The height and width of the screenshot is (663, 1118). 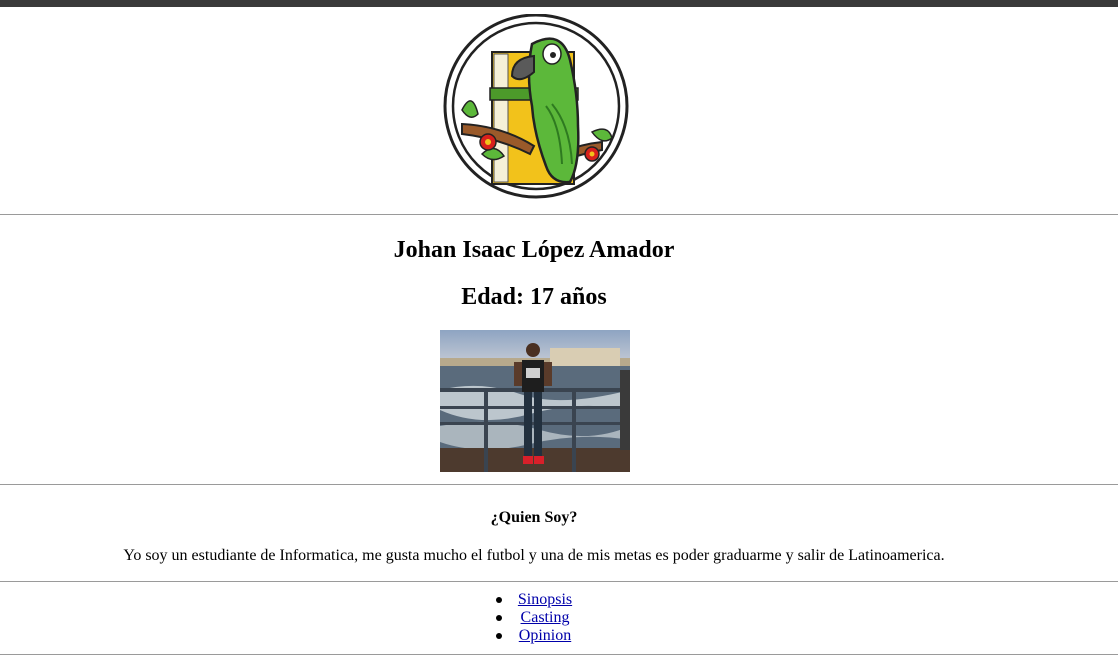 What do you see at coordinates (534, 517) in the screenshot?
I see `about-title: ¿Quien Soy?` at bounding box center [534, 517].